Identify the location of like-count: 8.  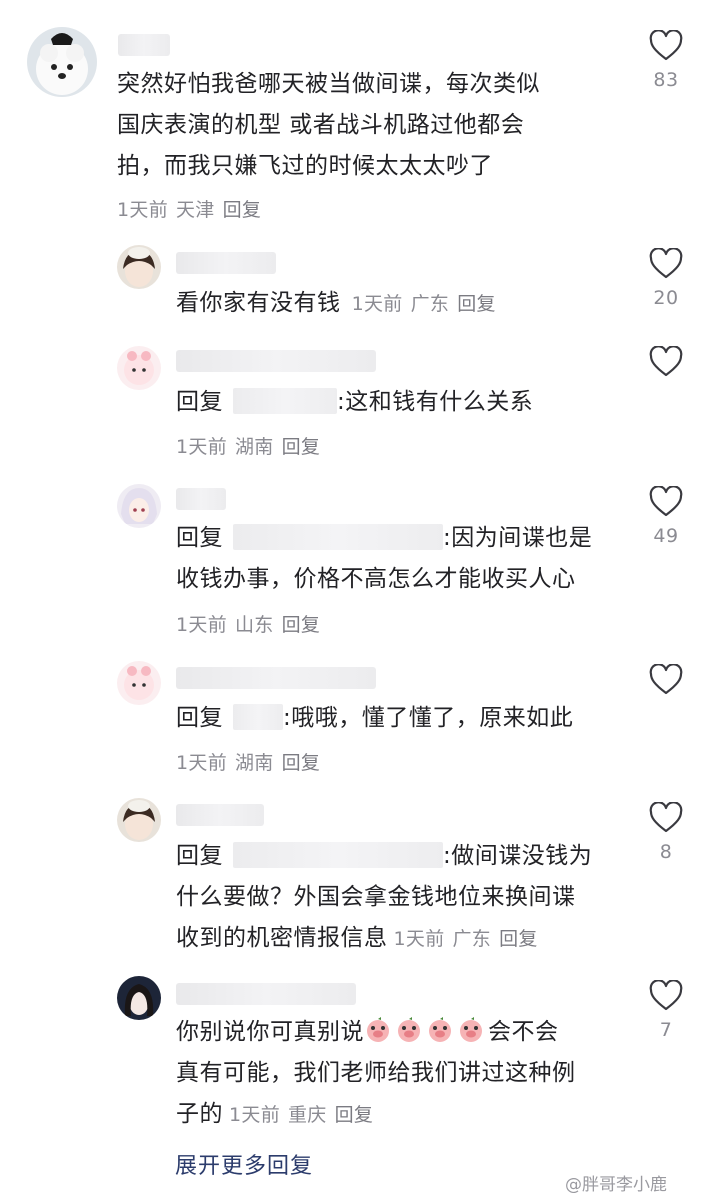
(666, 852).